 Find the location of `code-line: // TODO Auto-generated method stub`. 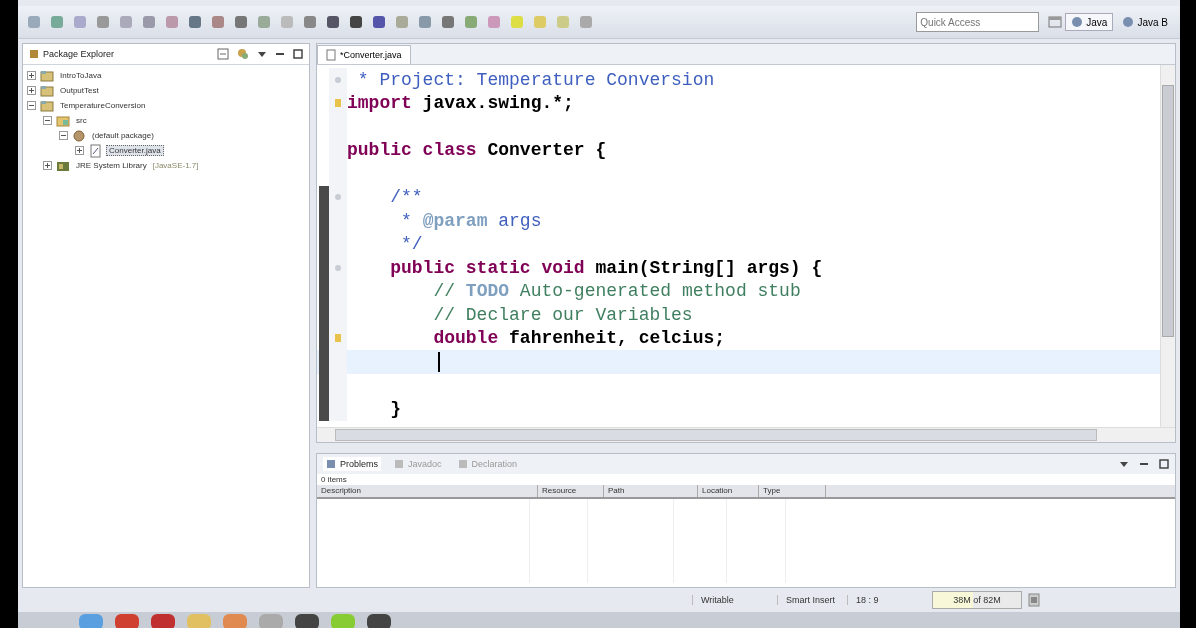

code-line: // TODO Auto-generated method stub is located at coordinates (616, 291).